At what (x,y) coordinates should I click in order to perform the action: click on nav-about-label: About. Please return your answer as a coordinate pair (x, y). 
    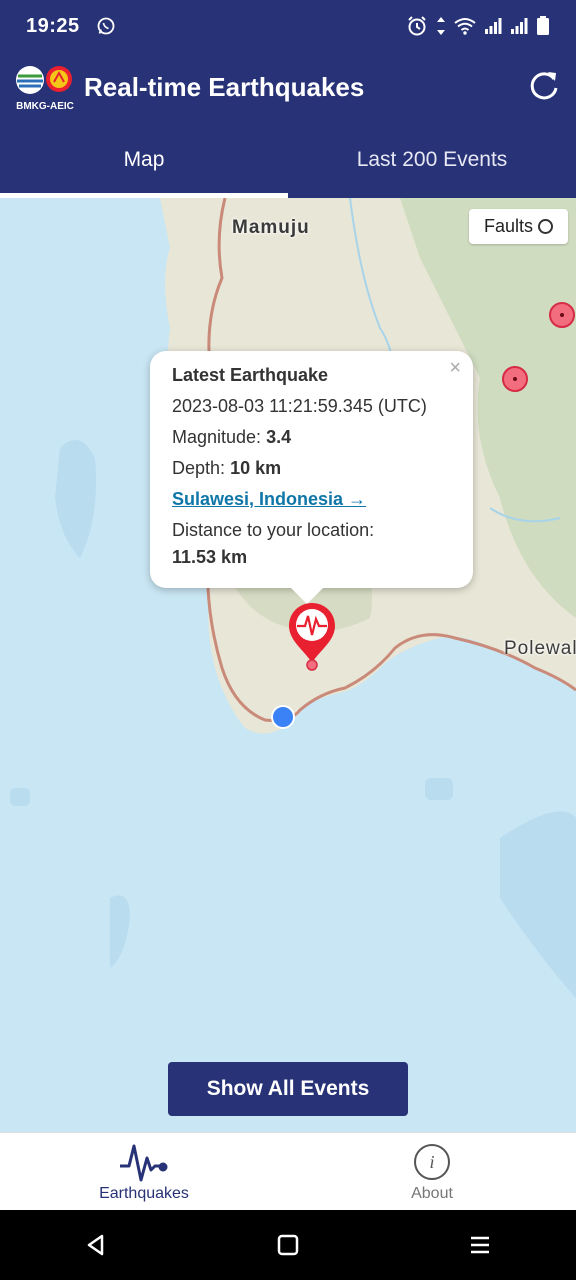
    Looking at the image, I should click on (432, 1193).